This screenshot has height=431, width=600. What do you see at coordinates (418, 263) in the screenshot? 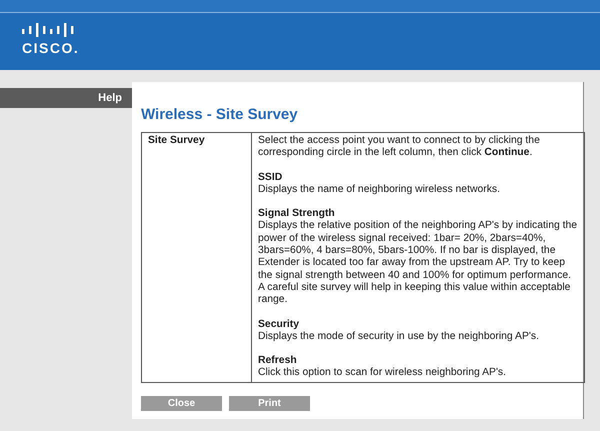
I see `section-text: Displays the relative position of the neighboring AP's by indicating the power of the wireless signal received: 1bar= 20%, 2bars=40%, 3bars=60%, 4 bars=80%, 5bars-100%. If no bar is displayed, the Extender is located too far away from the upstream AP. Try to keep the signal strength between 40 and 100% for optimum performance. A careful site survey will help in keeping this value within acceptable range.` at bounding box center [418, 263].